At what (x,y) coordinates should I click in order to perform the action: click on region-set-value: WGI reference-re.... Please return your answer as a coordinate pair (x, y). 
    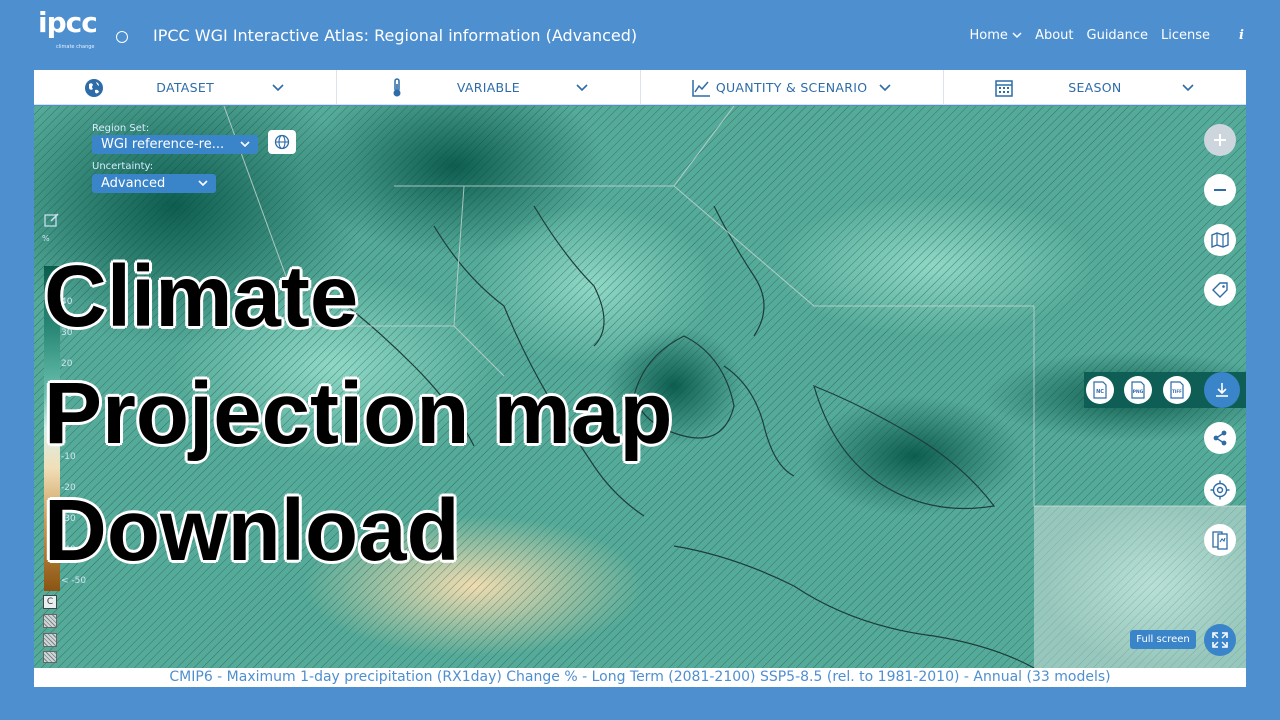
    Looking at the image, I should click on (163, 144).